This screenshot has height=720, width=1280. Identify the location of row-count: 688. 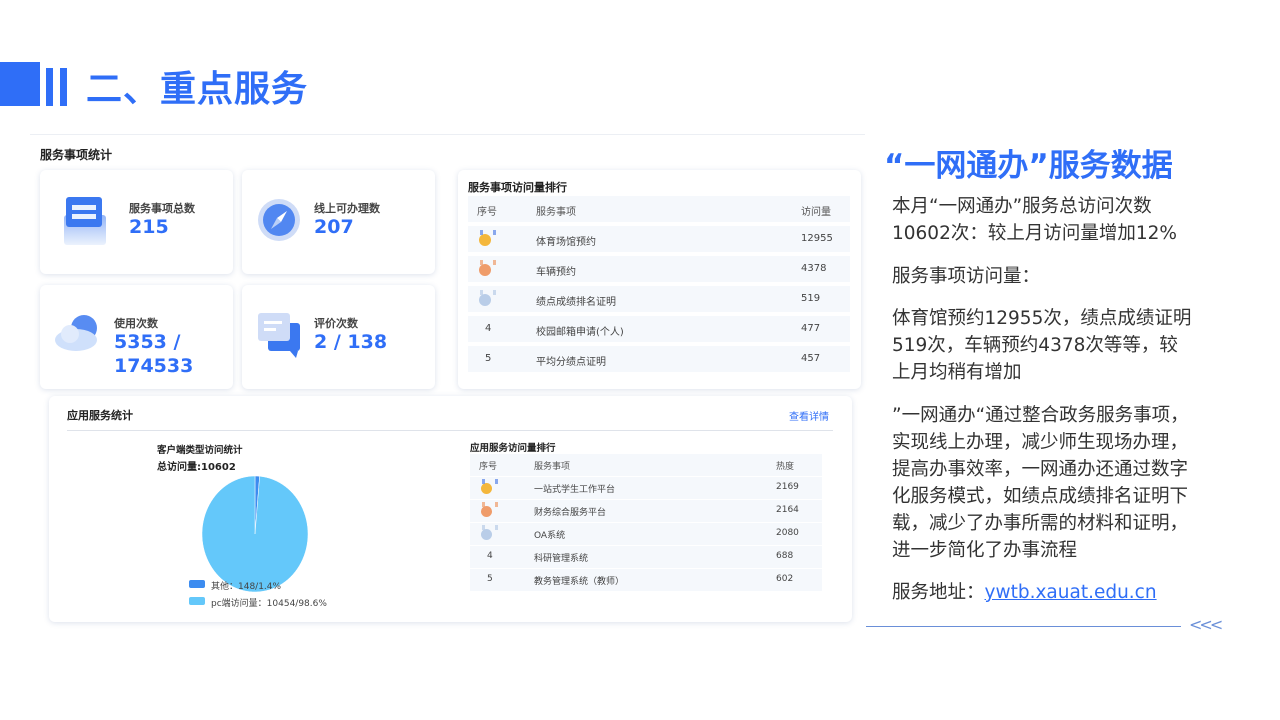
(785, 556).